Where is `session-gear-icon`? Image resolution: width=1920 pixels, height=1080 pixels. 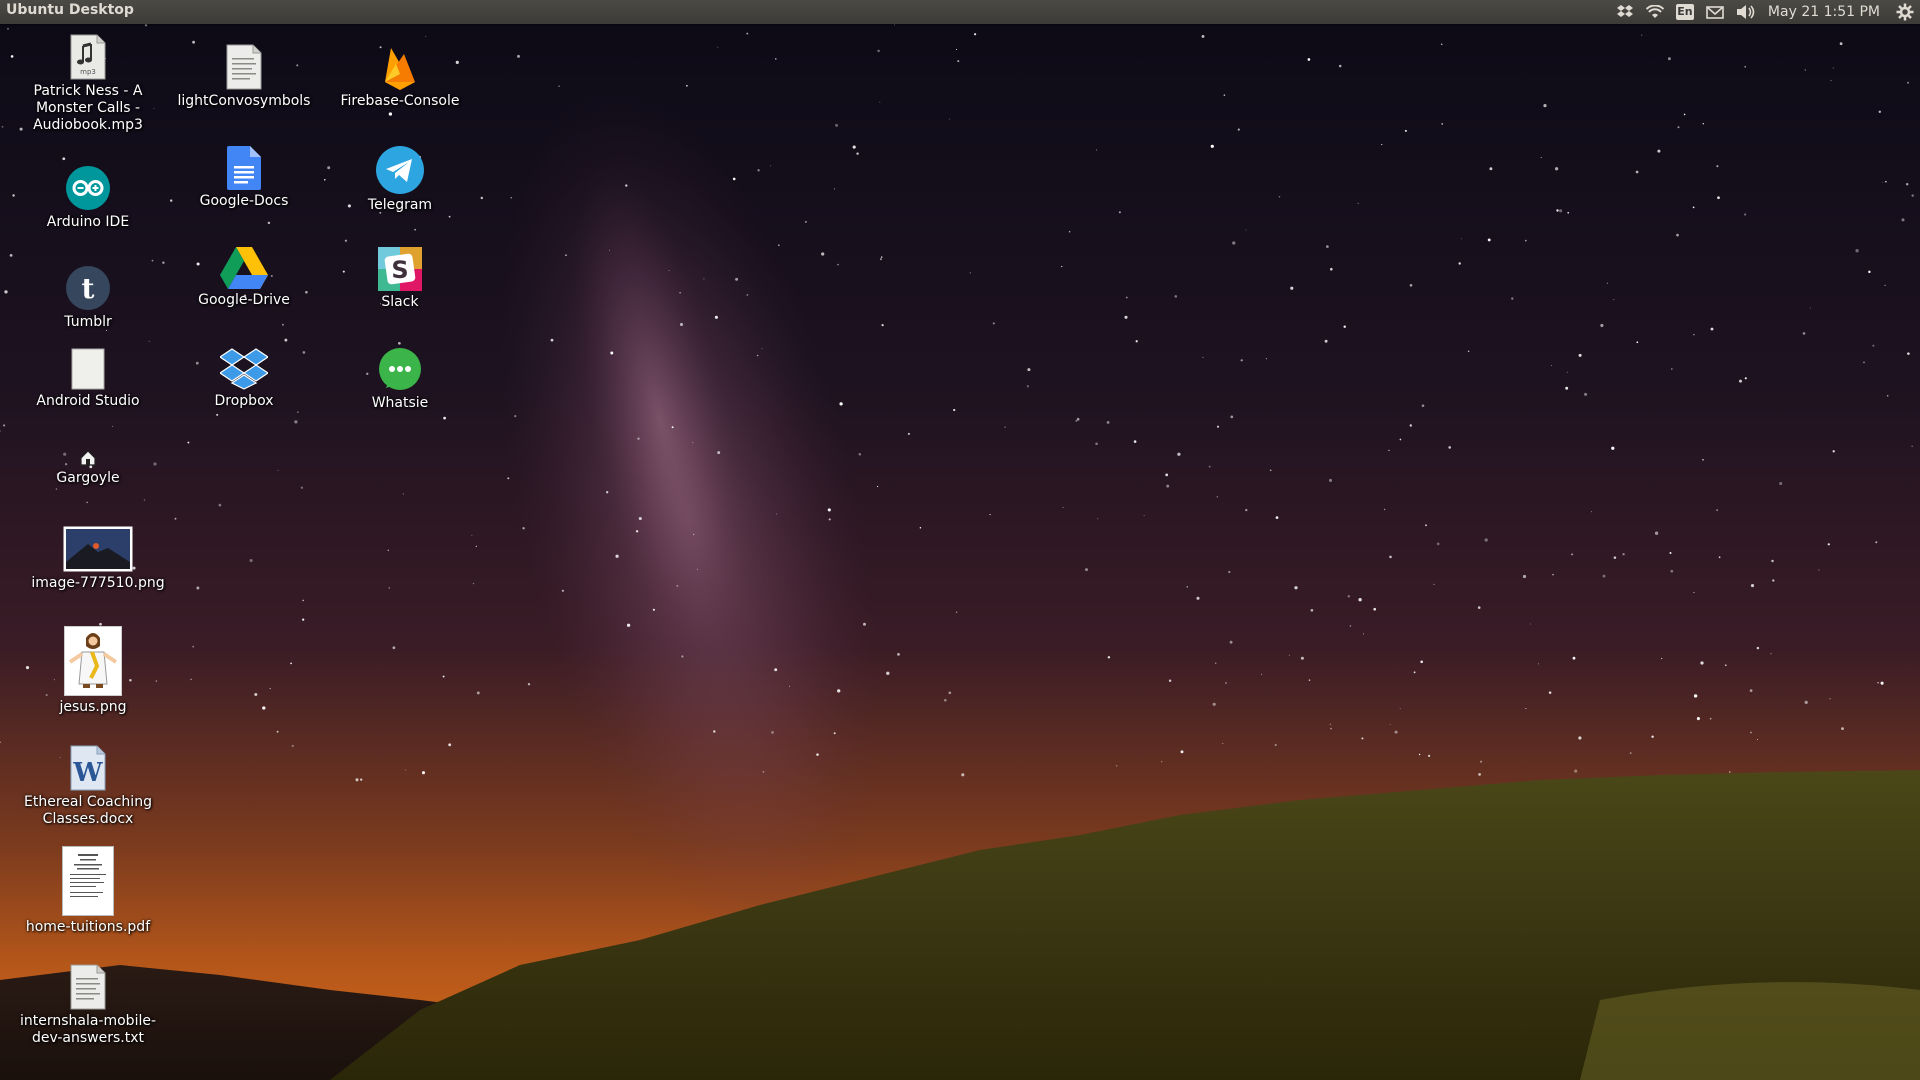 session-gear-icon is located at coordinates (1905, 12).